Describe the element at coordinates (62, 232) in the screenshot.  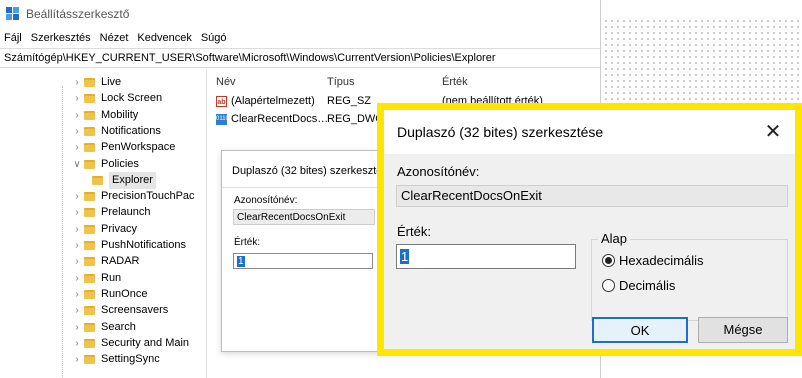
I see `tree-guide-line` at that location.